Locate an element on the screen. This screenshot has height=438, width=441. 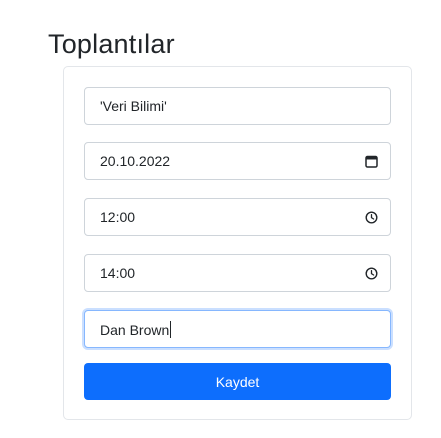
participant-value: Dan Brown is located at coordinates (135, 329).